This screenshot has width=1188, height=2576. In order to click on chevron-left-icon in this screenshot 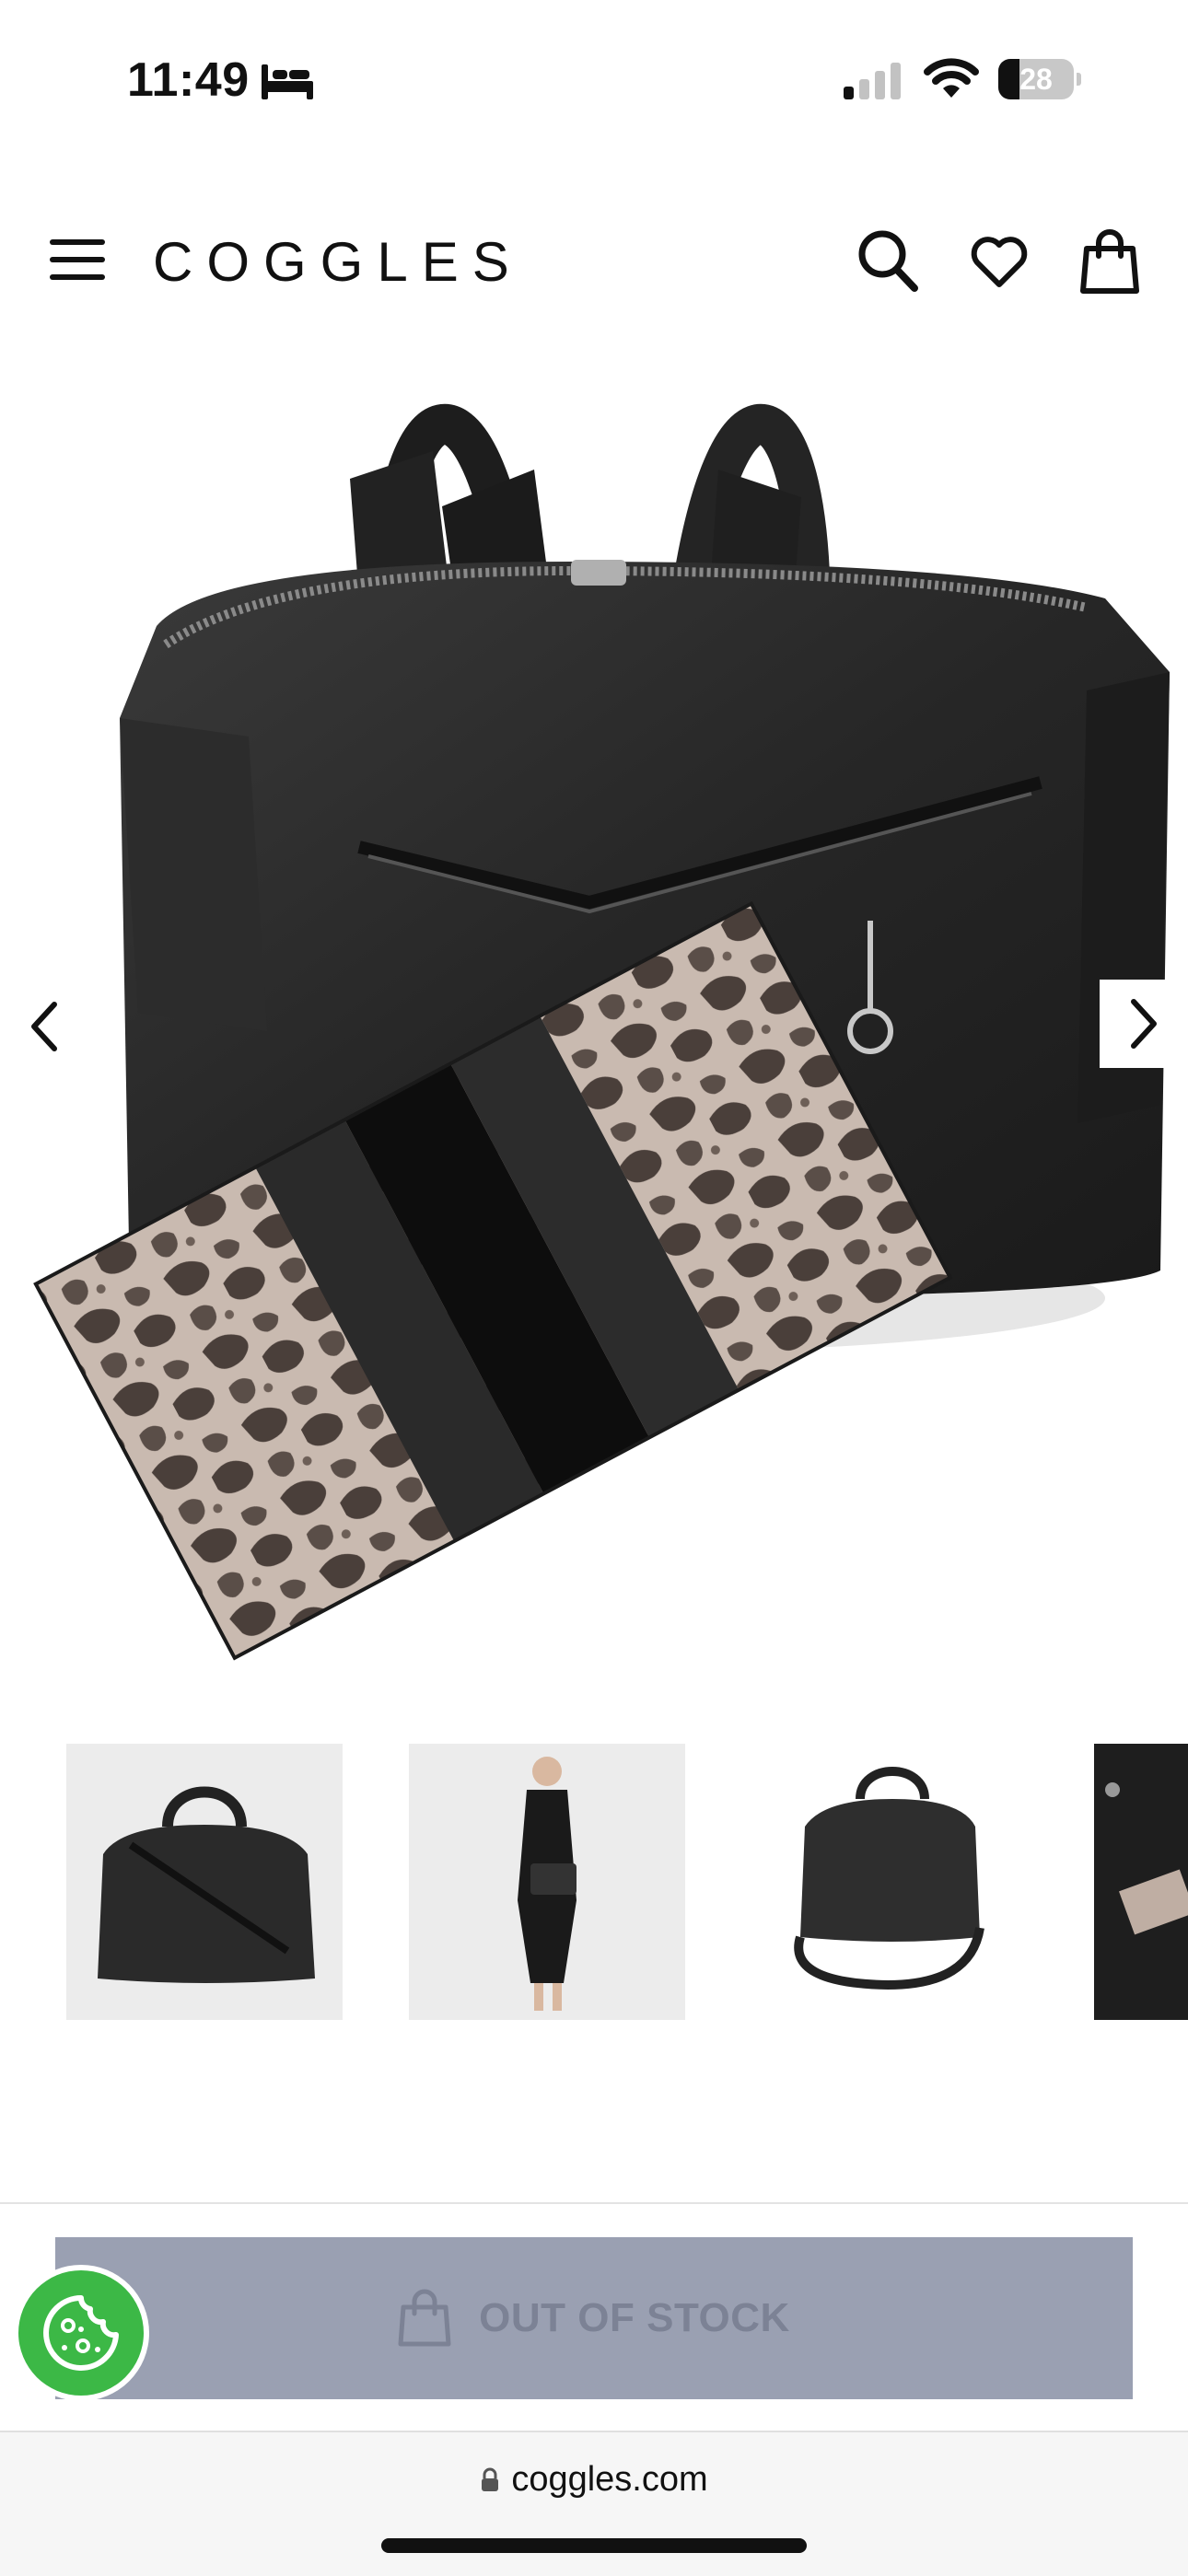, I will do `click(44, 1026)`.